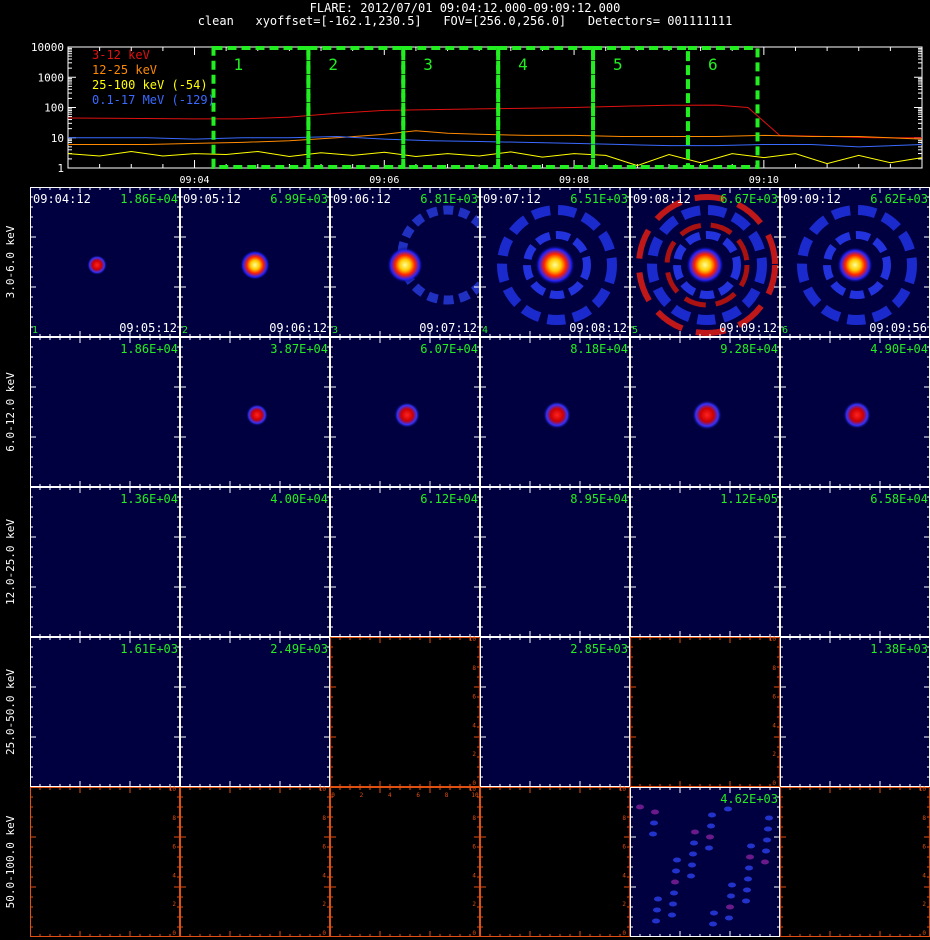 The height and width of the screenshot is (940, 930). Describe the element at coordinates (749, 499) in the screenshot. I see `peak-value-label: 1.12E+05` at that location.